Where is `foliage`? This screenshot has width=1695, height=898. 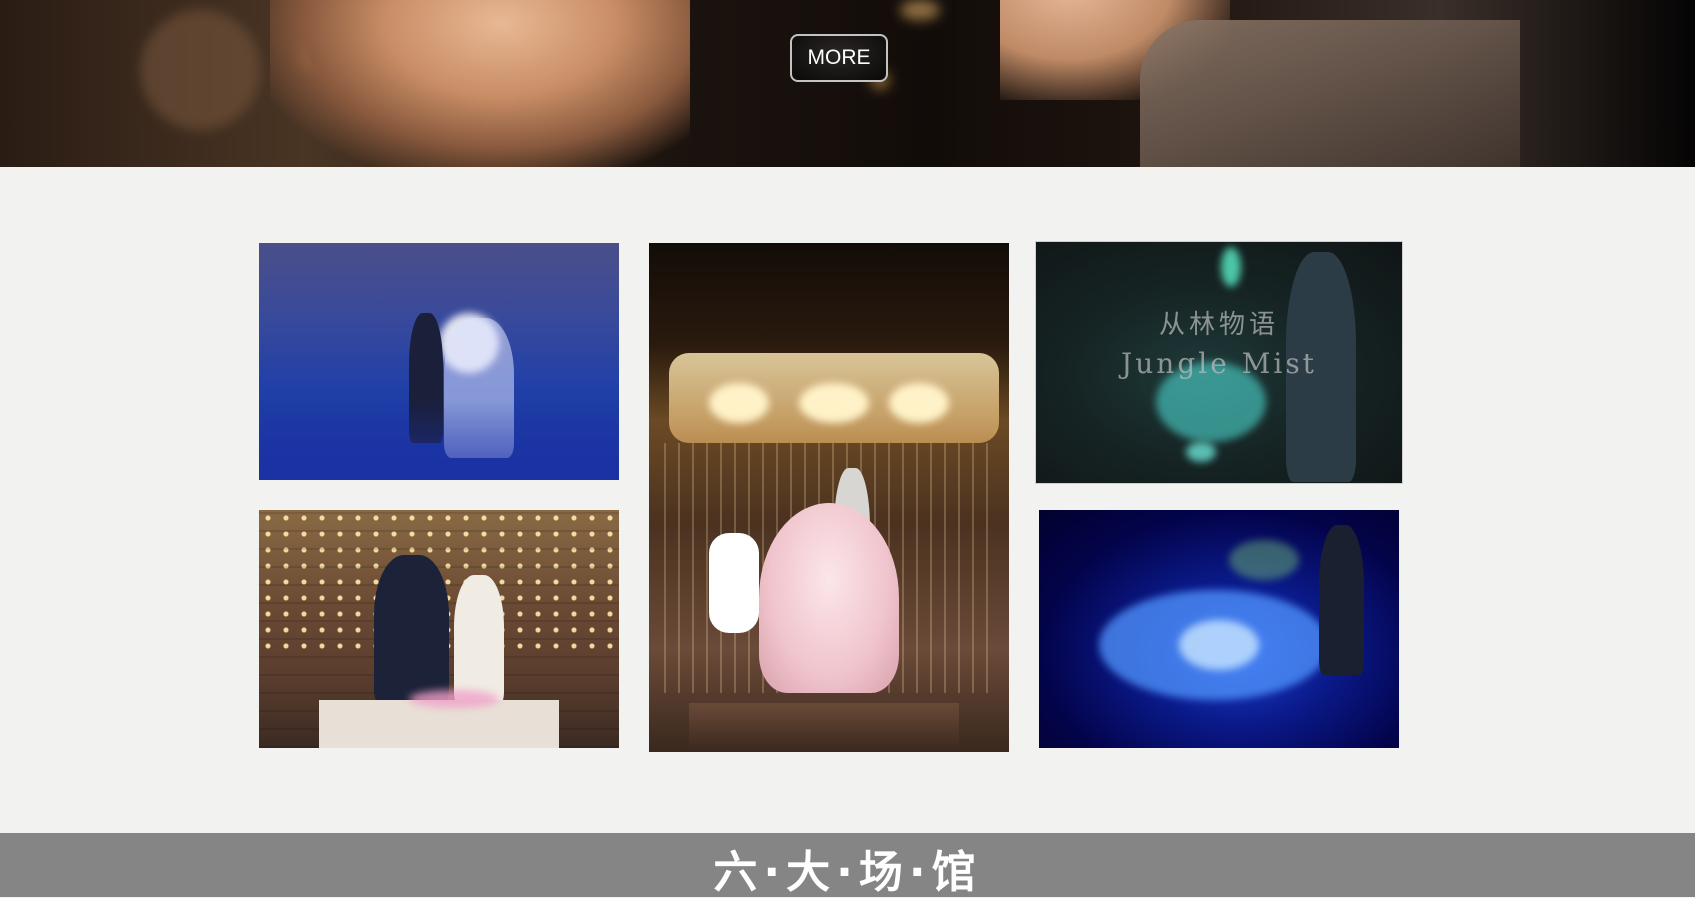 foliage is located at coordinates (1264, 560).